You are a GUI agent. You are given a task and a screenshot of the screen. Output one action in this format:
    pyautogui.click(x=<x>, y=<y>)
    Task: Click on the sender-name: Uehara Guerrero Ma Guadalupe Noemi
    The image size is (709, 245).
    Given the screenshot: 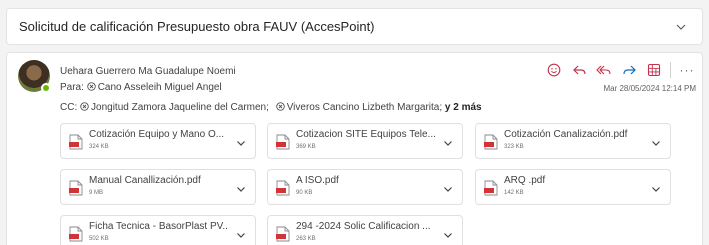 What is the action you would take?
    pyautogui.click(x=148, y=71)
    